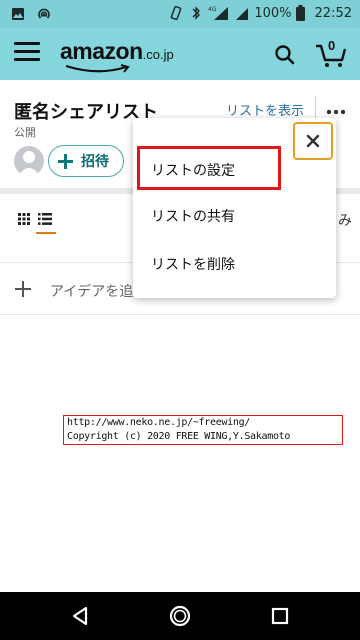 The height and width of the screenshot is (640, 360). I want to click on status-bar: 4G 100% 22:52, so click(180, 14).